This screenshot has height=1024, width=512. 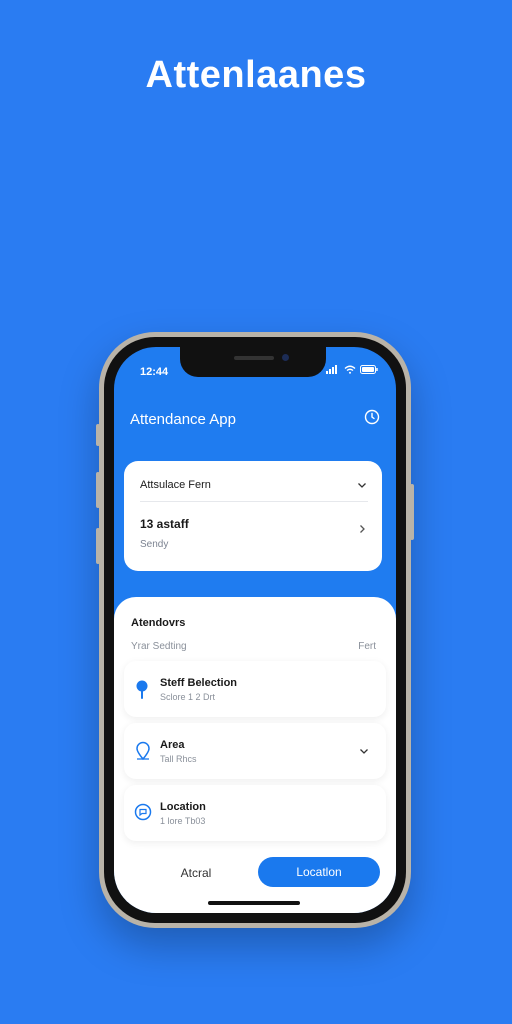 What do you see at coordinates (98, 546) in the screenshot?
I see `phone-volume-down` at bounding box center [98, 546].